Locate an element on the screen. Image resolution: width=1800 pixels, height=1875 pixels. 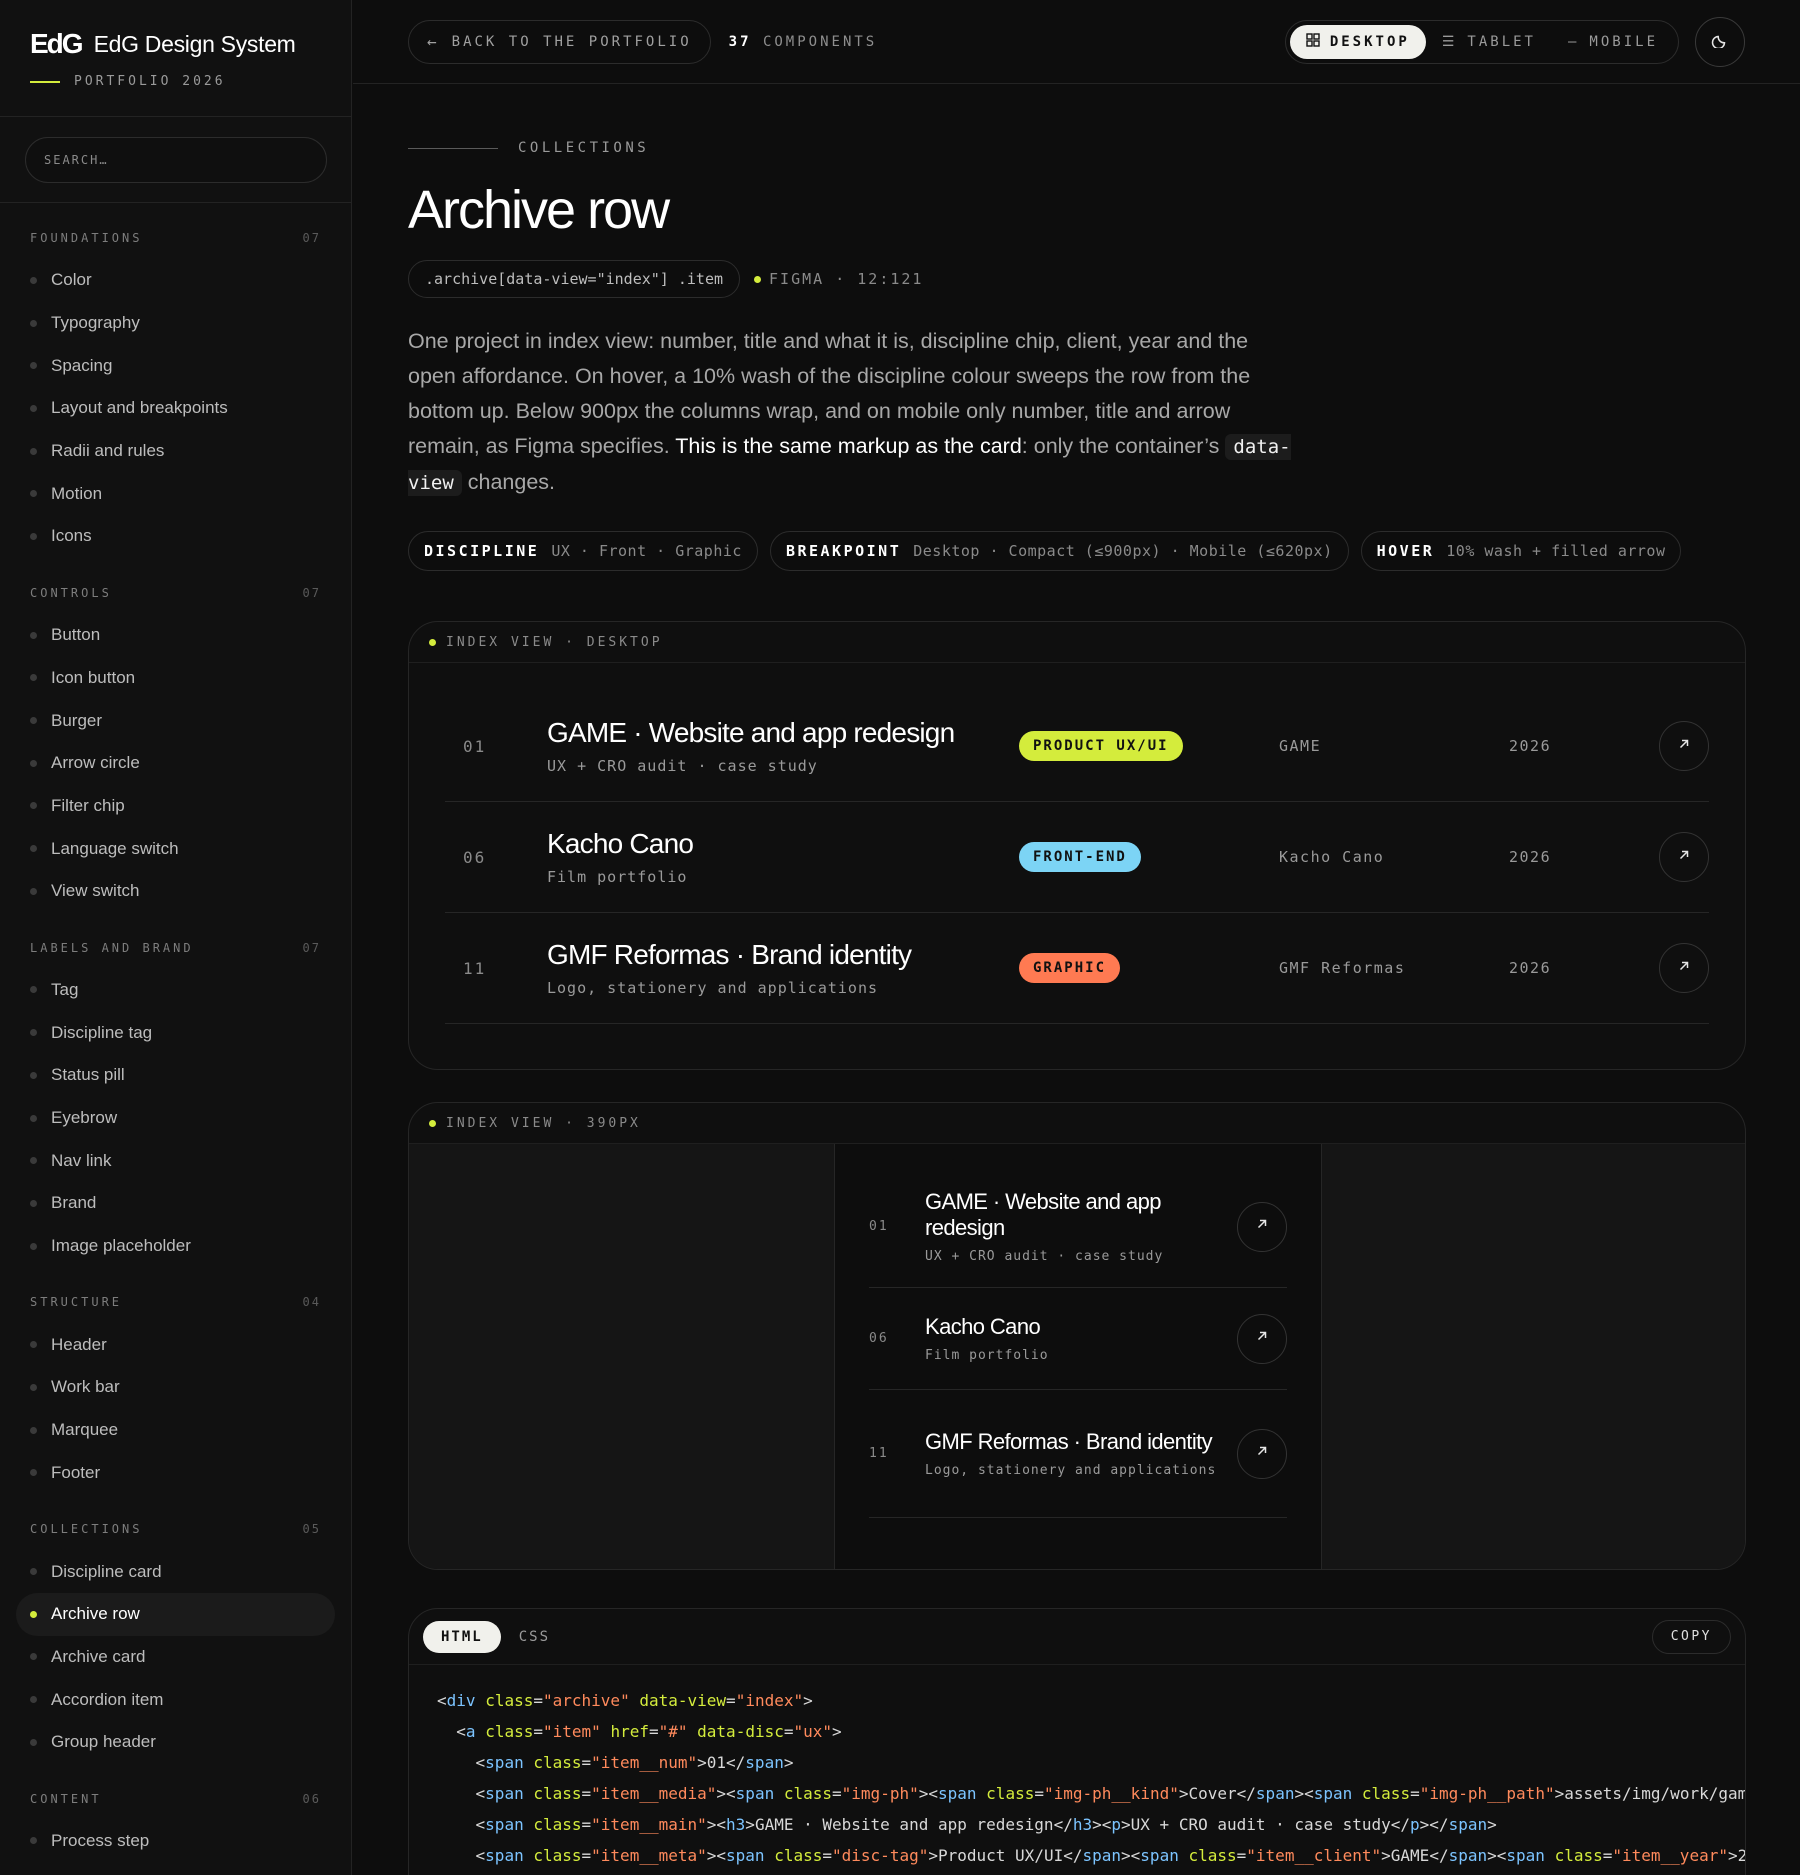
tab-css: CSS is located at coordinates (534, 1637).